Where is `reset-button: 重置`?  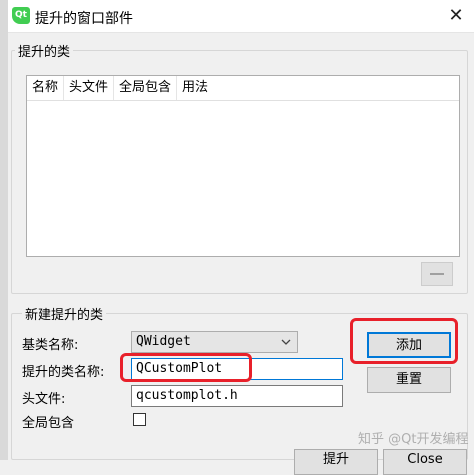 reset-button: 重置 is located at coordinates (409, 380).